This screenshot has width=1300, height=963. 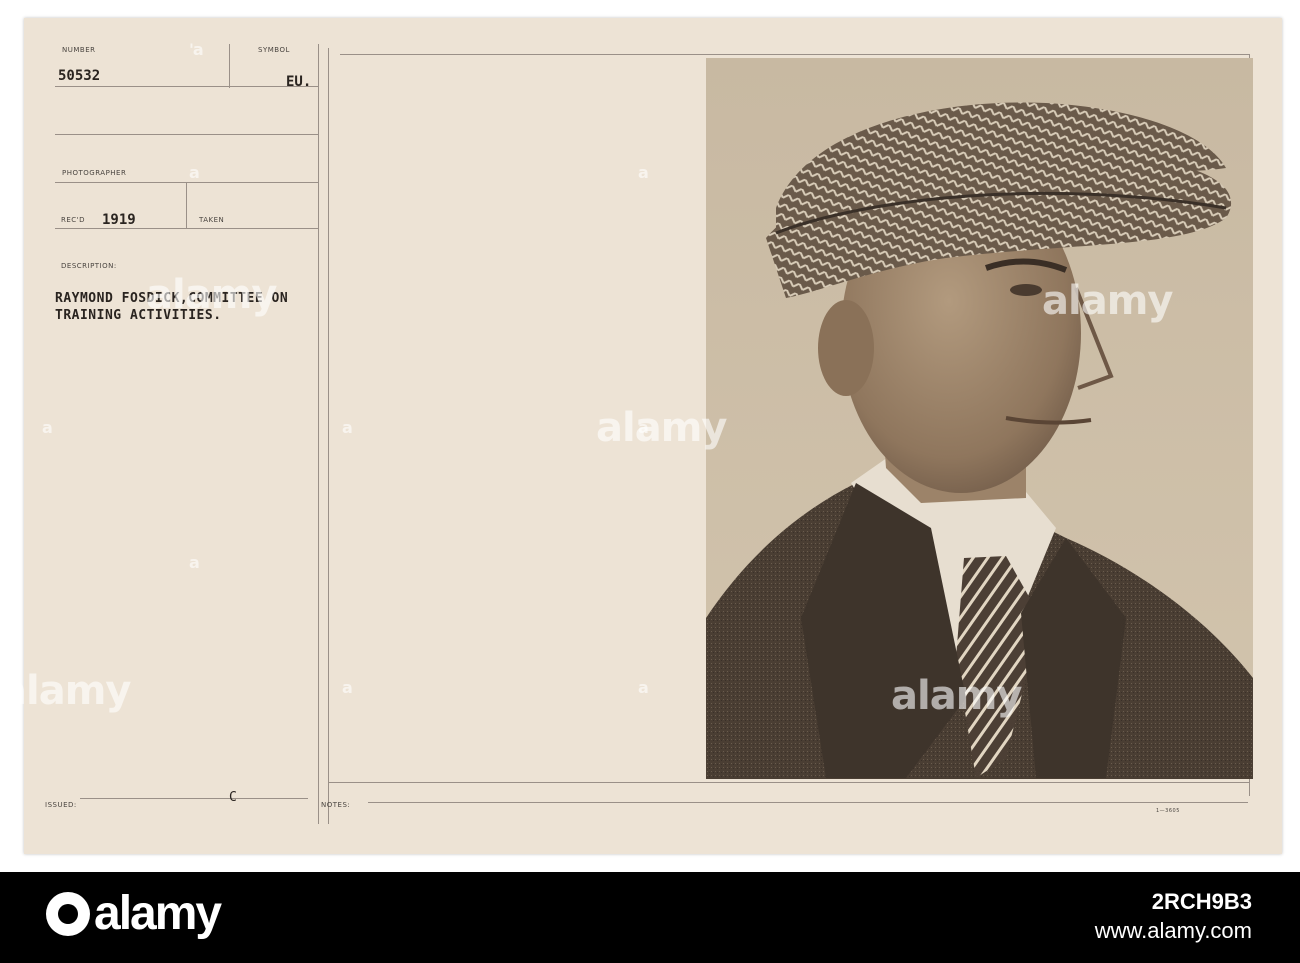 What do you see at coordinates (795, 54) in the screenshot?
I see `frame-top` at bounding box center [795, 54].